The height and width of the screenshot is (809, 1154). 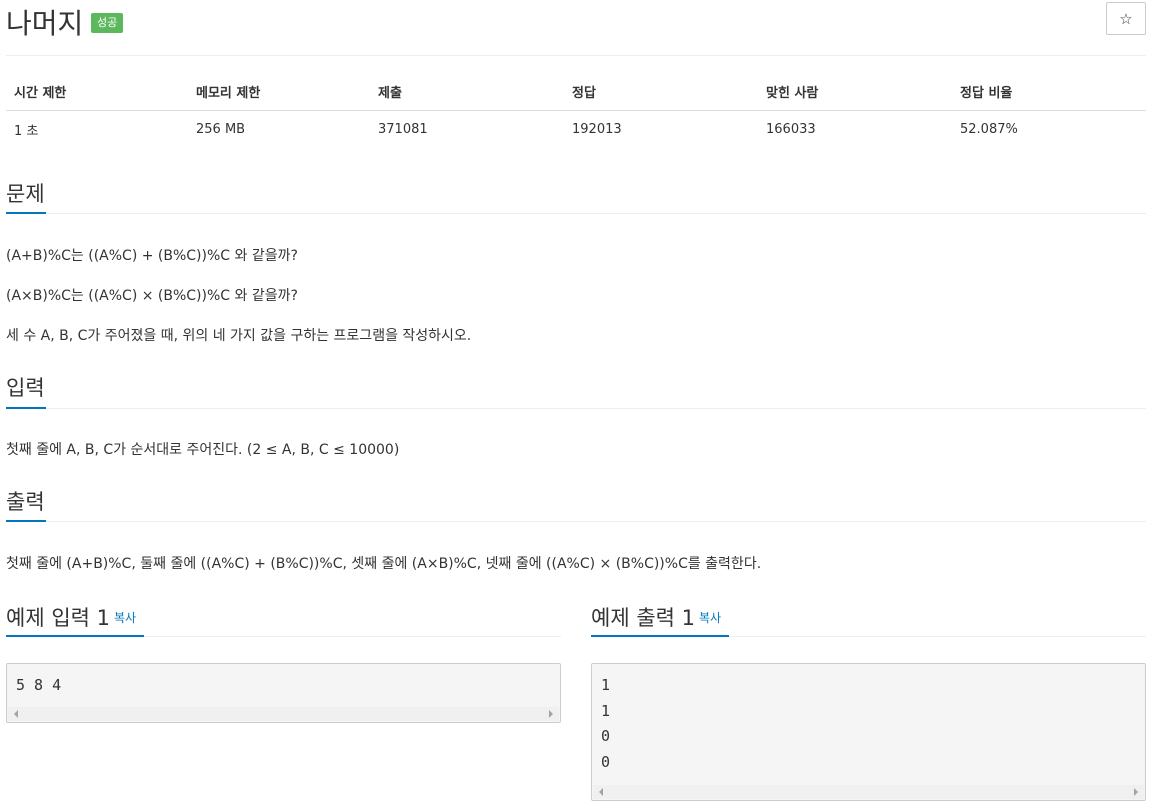 What do you see at coordinates (25, 388) in the screenshot?
I see `input-section-heading: 입력` at bounding box center [25, 388].